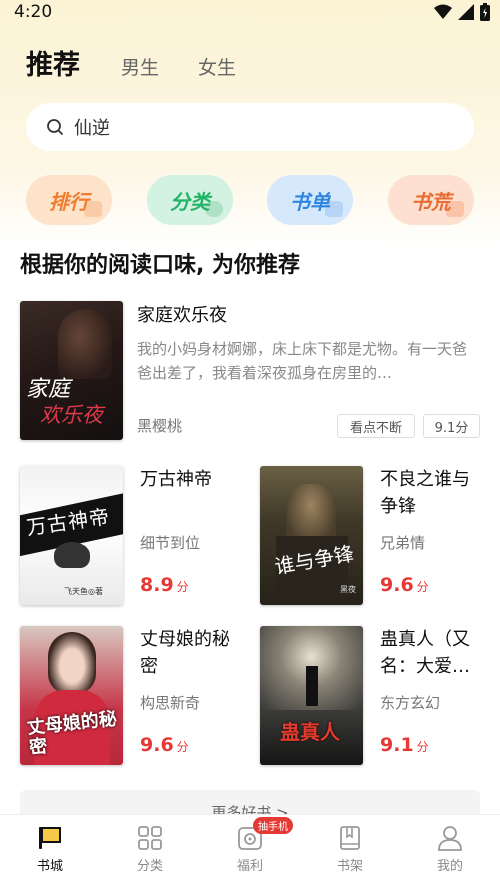 This screenshot has height=876, width=500. What do you see at coordinates (250, 64) in the screenshot?
I see `top-tabs: 推荐 男生 女生` at bounding box center [250, 64].